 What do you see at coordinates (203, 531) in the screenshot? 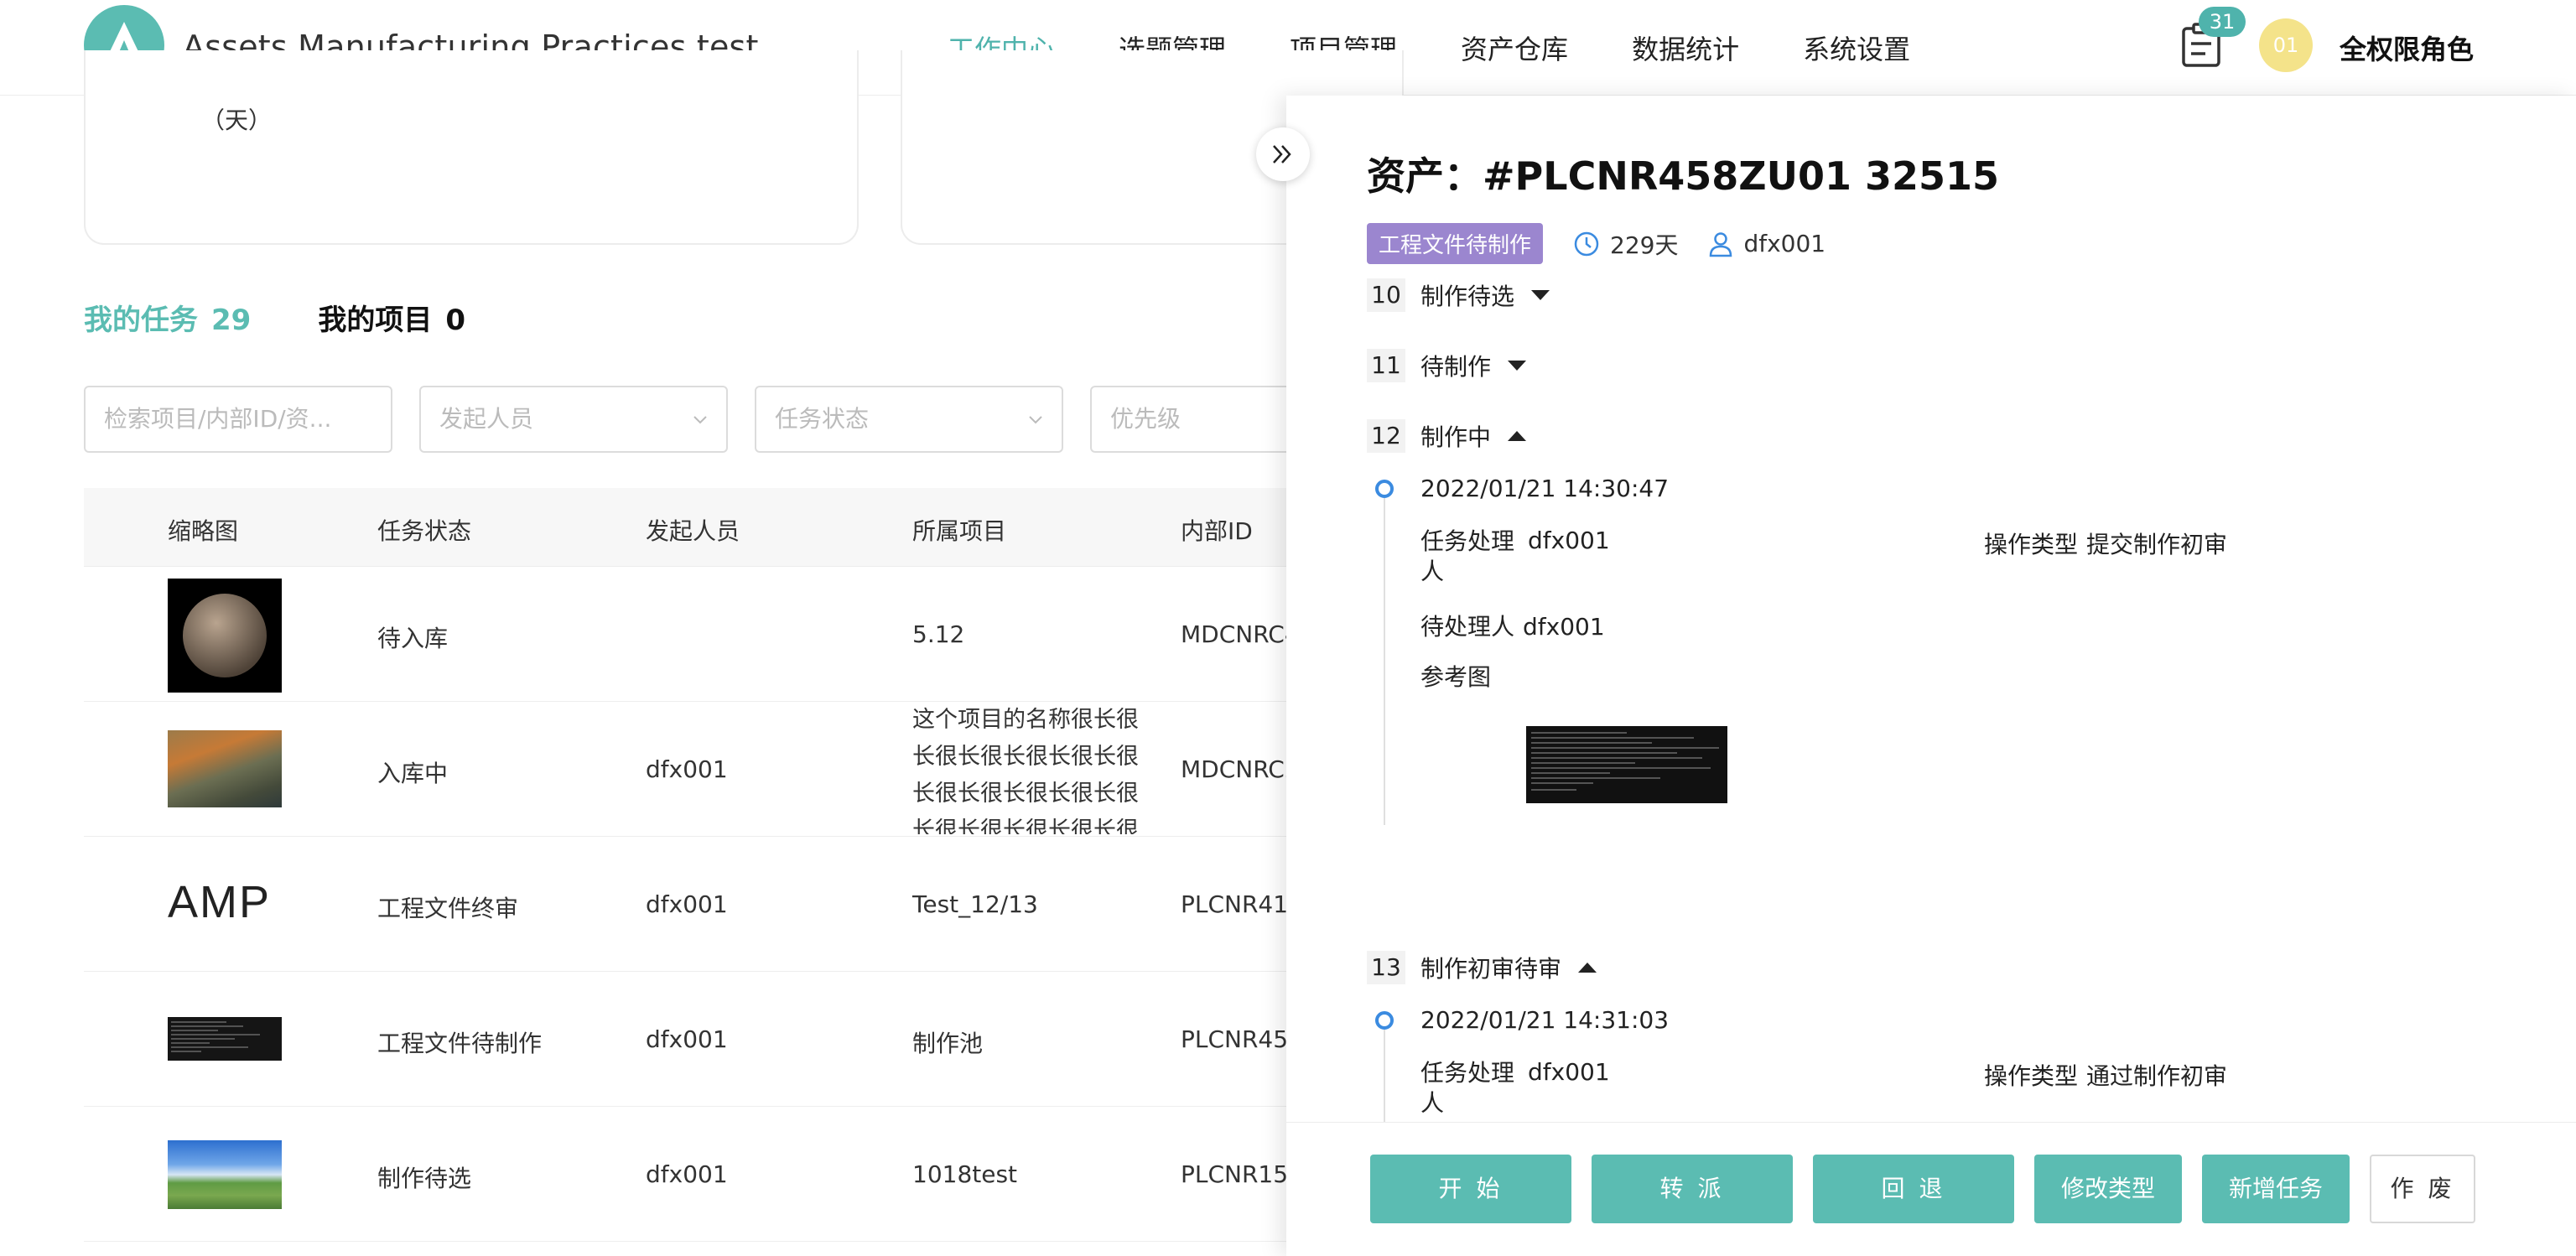
I see `column-header: 缩略图` at bounding box center [203, 531].